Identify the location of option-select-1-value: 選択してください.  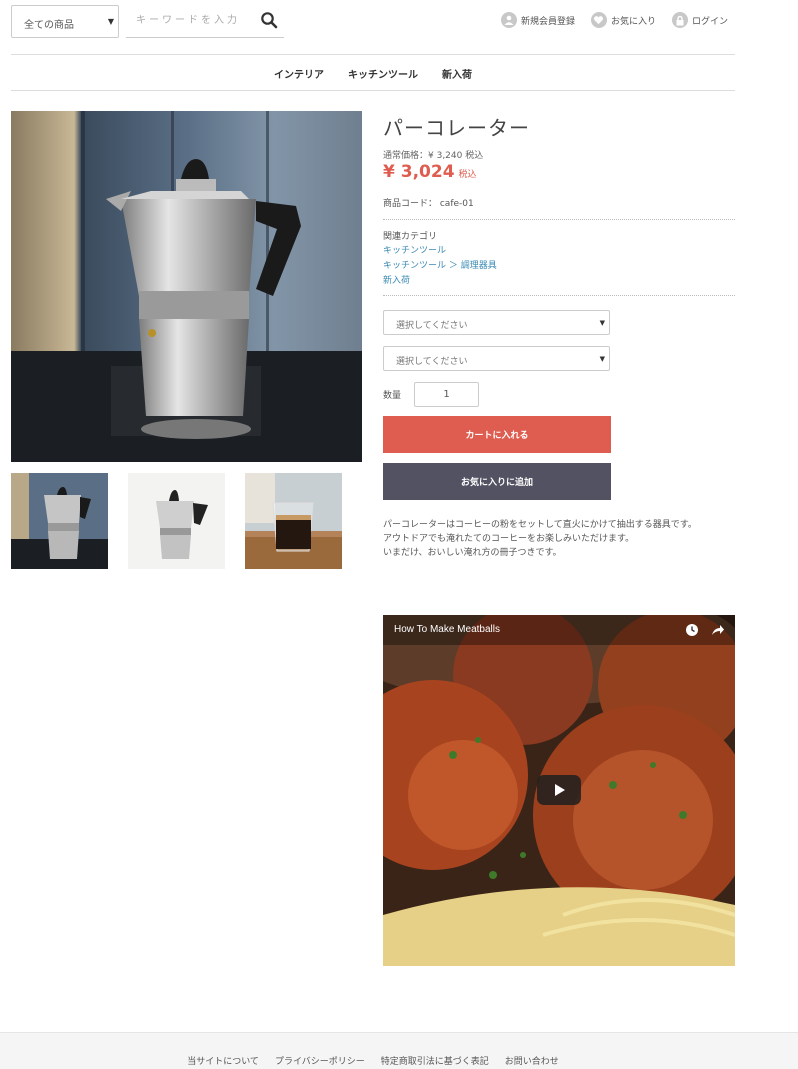
(432, 326).